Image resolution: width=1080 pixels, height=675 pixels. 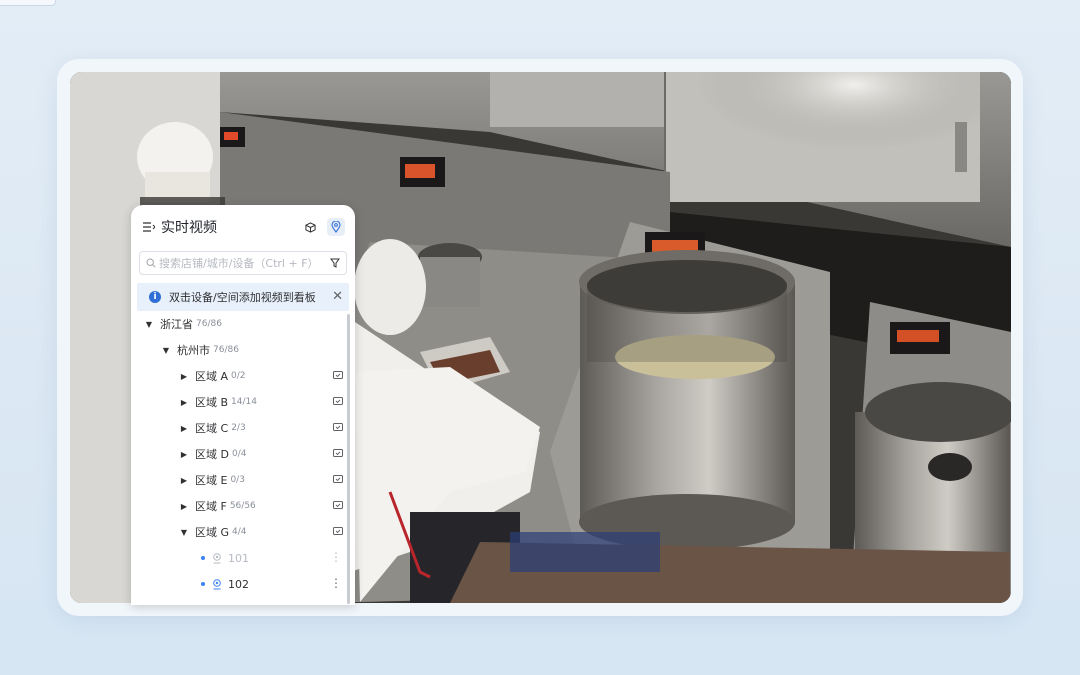 I want to click on search-input, so click(x=243, y=263).